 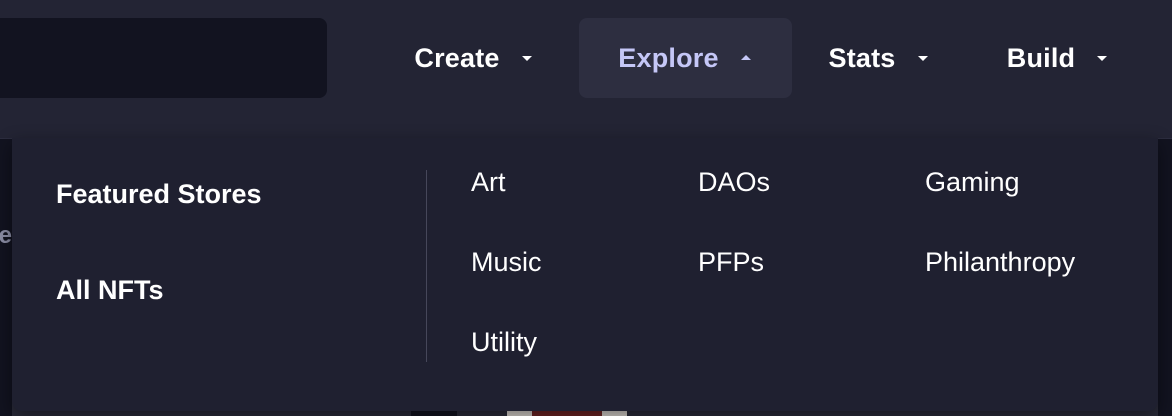 I want to click on chevron-up-icon, so click(x=745, y=57).